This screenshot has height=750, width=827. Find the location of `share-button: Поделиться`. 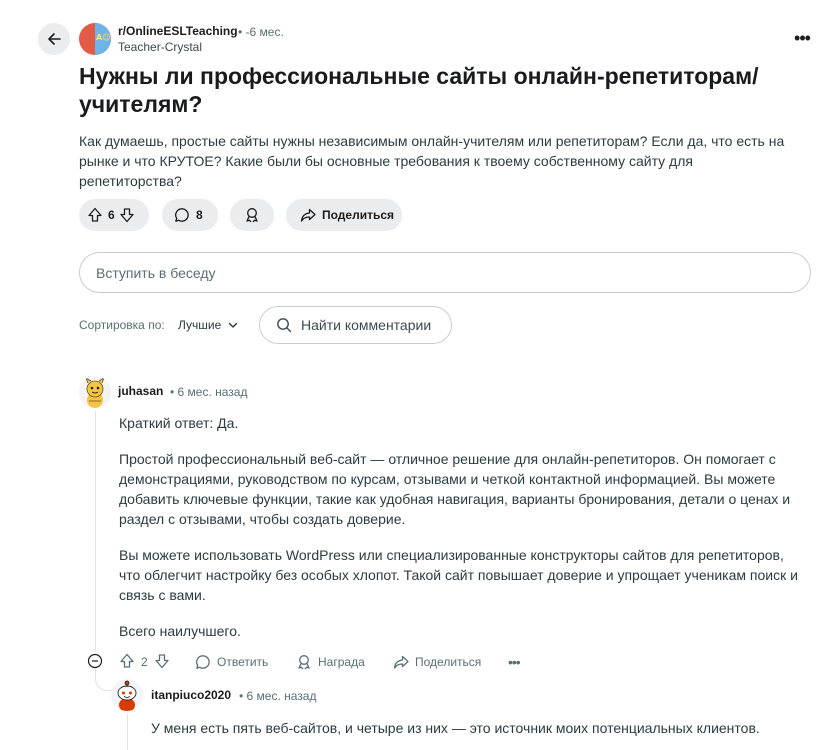

share-button: Поделиться is located at coordinates (344, 215).